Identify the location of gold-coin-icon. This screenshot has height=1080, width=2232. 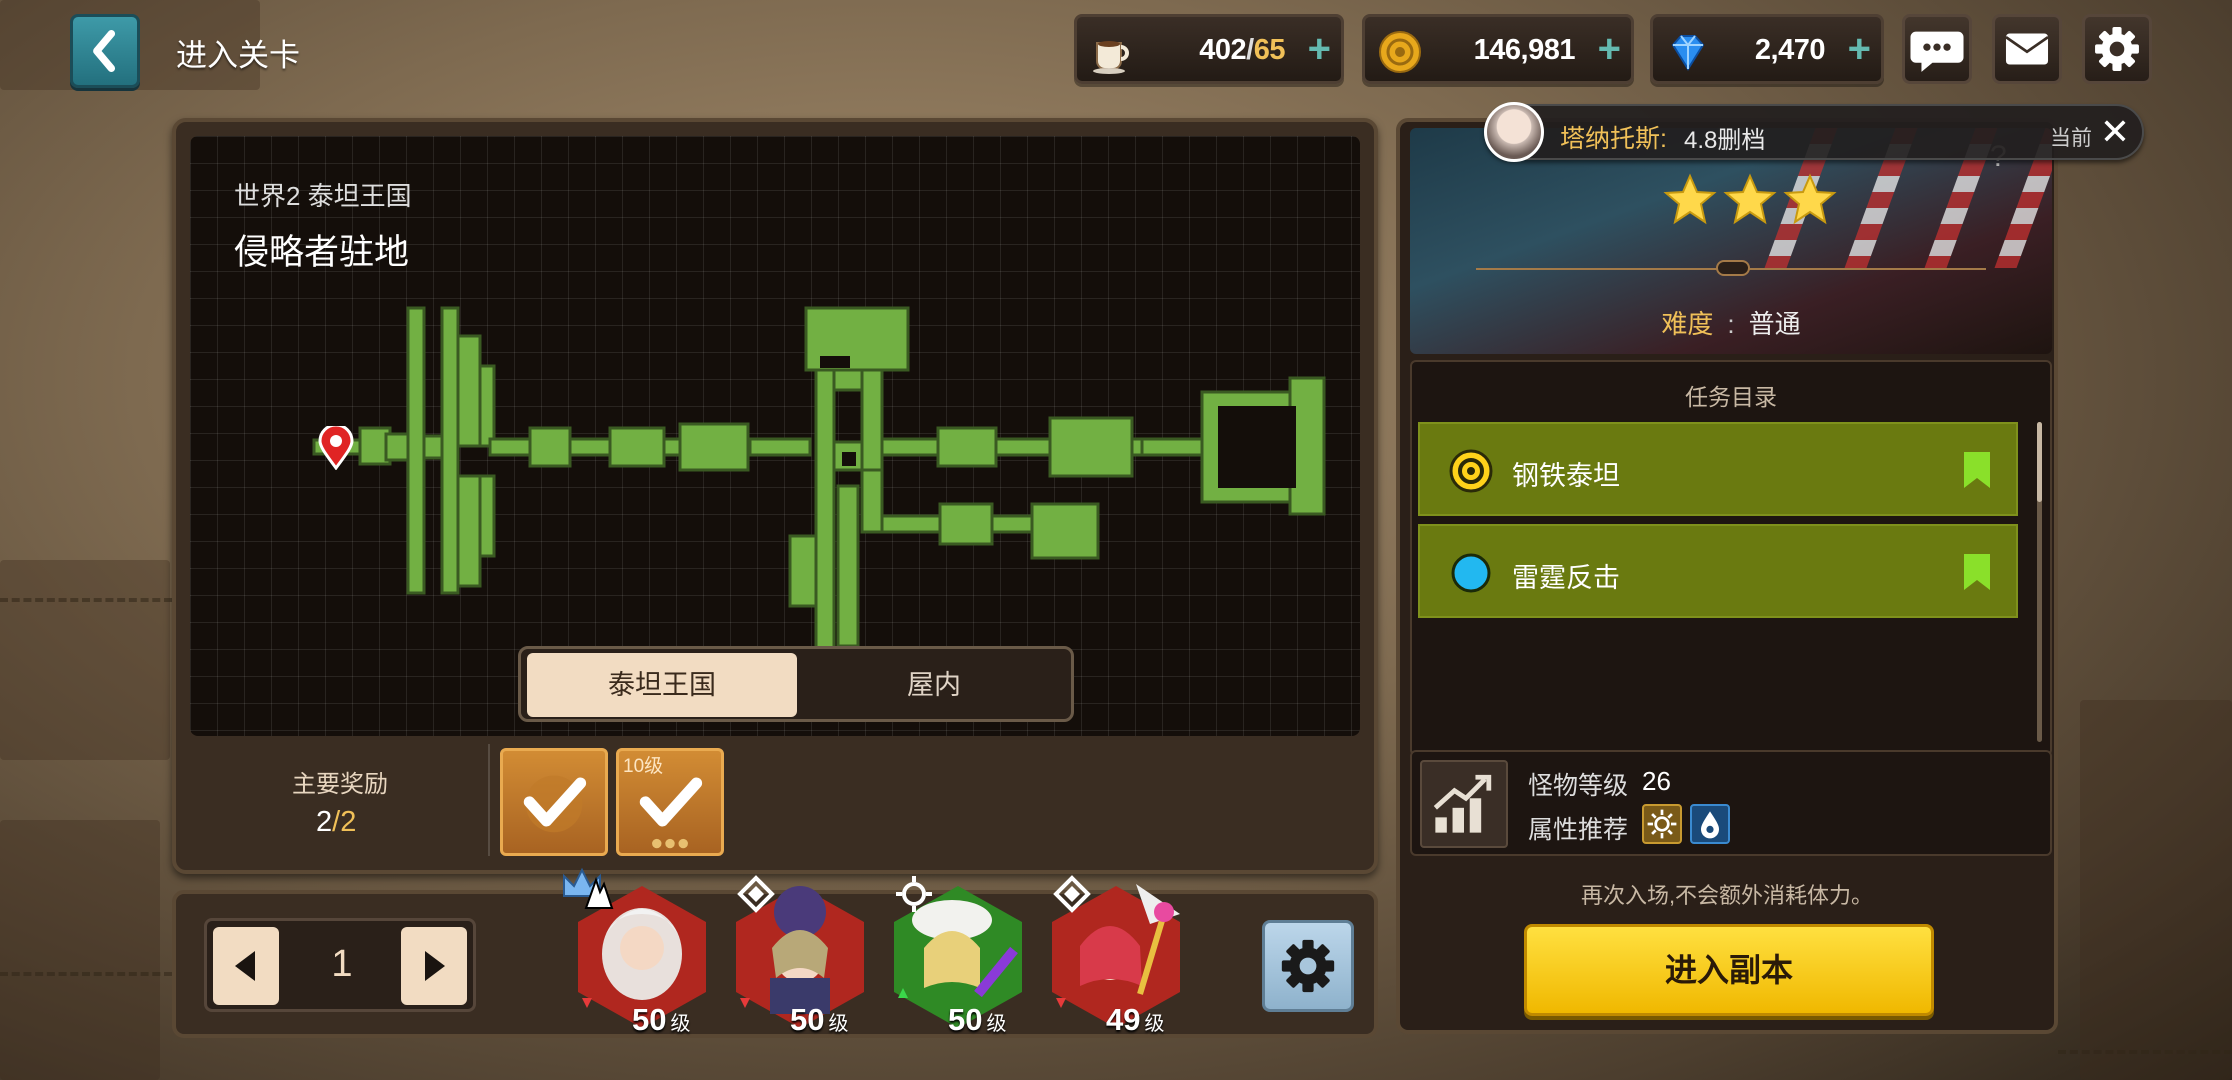
(1400, 52).